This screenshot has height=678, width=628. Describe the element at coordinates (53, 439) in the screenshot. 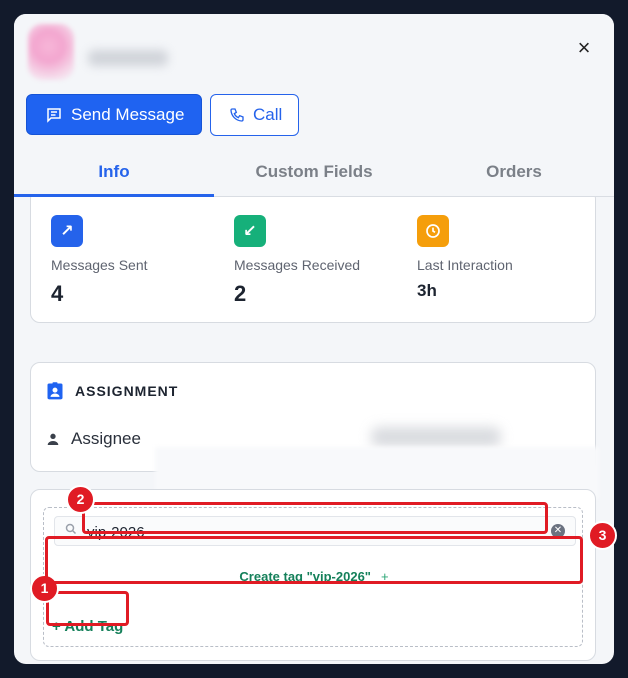

I see `person-icon` at that location.